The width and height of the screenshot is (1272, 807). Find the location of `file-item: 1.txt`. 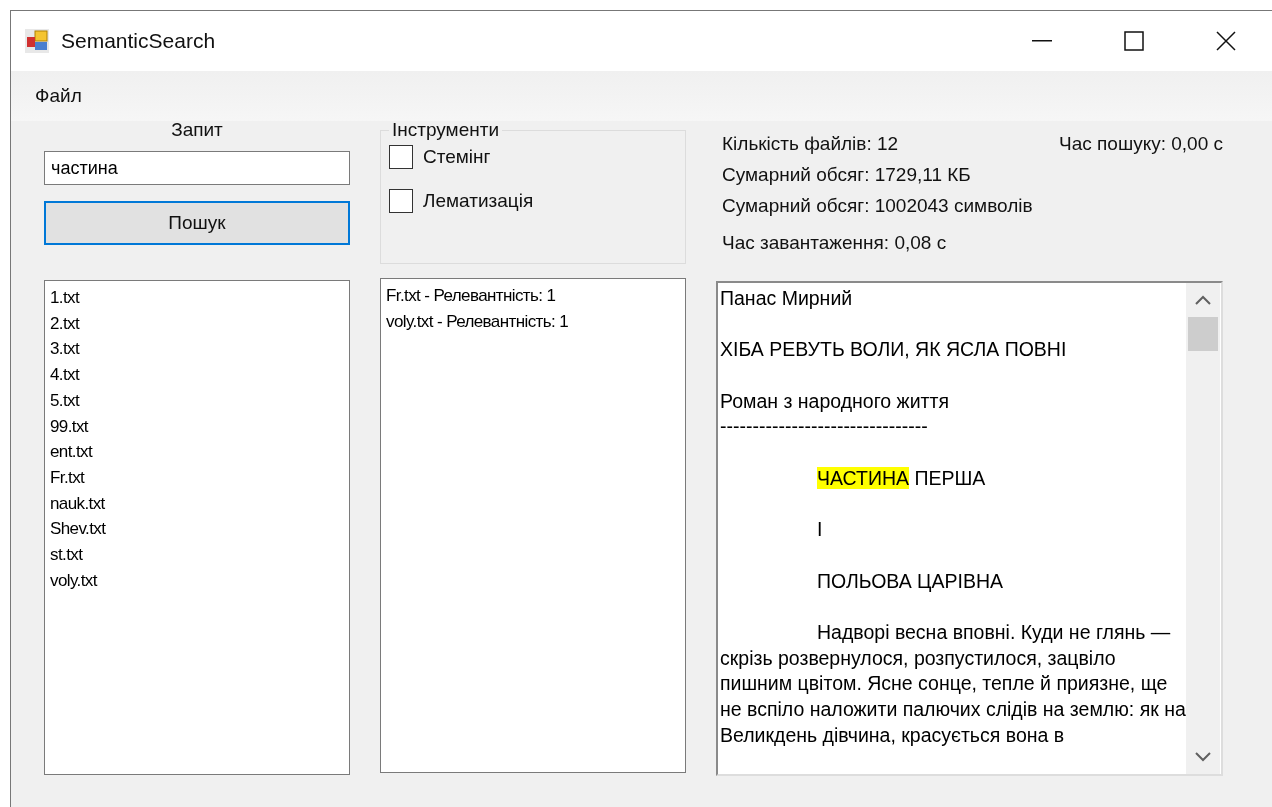

file-item: 1.txt is located at coordinates (197, 298).